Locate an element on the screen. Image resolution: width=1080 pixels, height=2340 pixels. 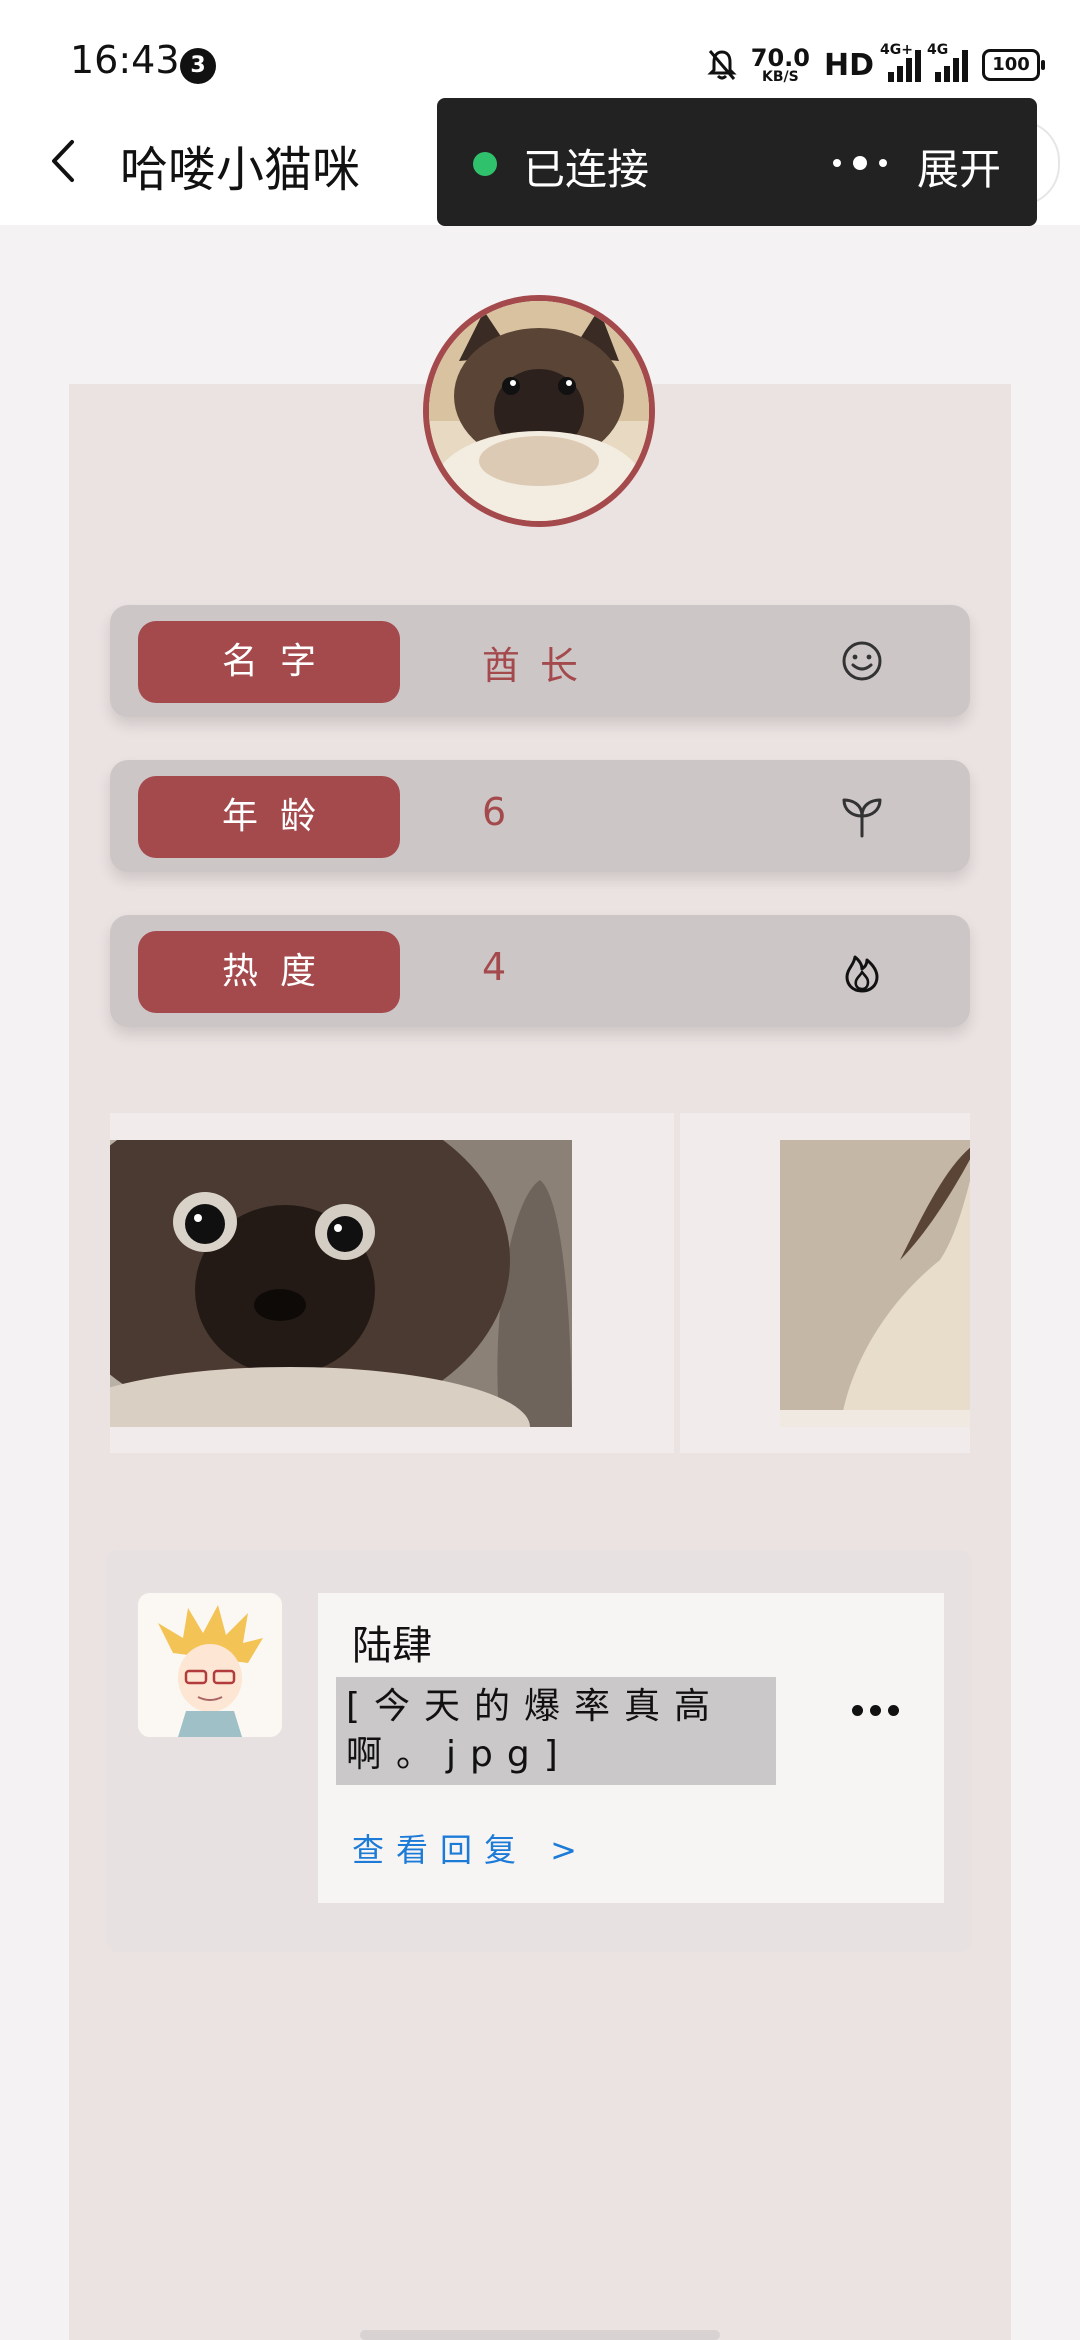
field-value: 6 is located at coordinates (504, 812).